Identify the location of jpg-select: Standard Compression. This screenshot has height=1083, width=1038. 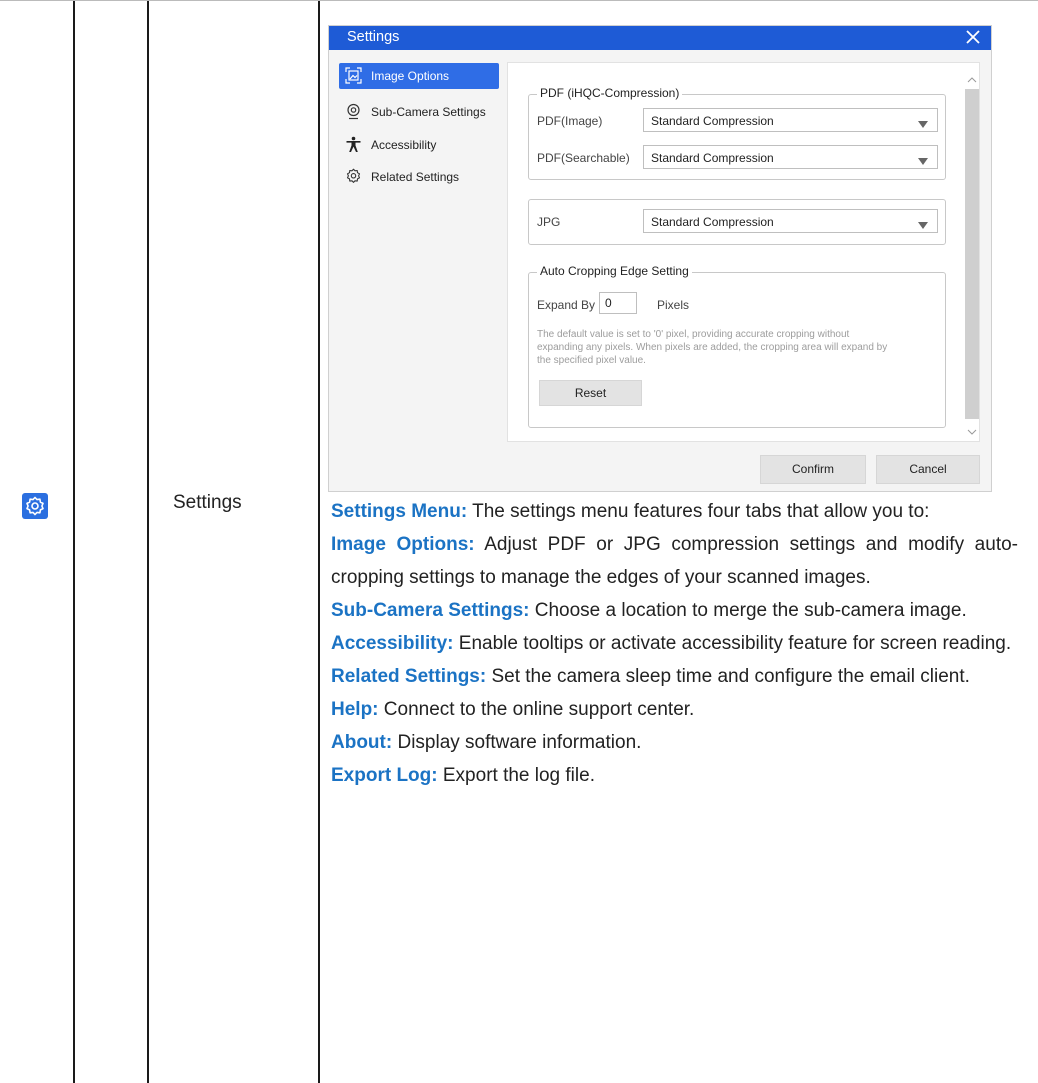
(790, 221).